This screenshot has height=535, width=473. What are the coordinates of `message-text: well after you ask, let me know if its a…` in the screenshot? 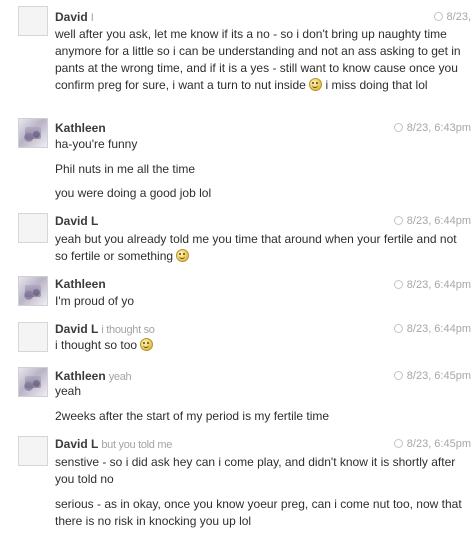 It's located at (260, 60).